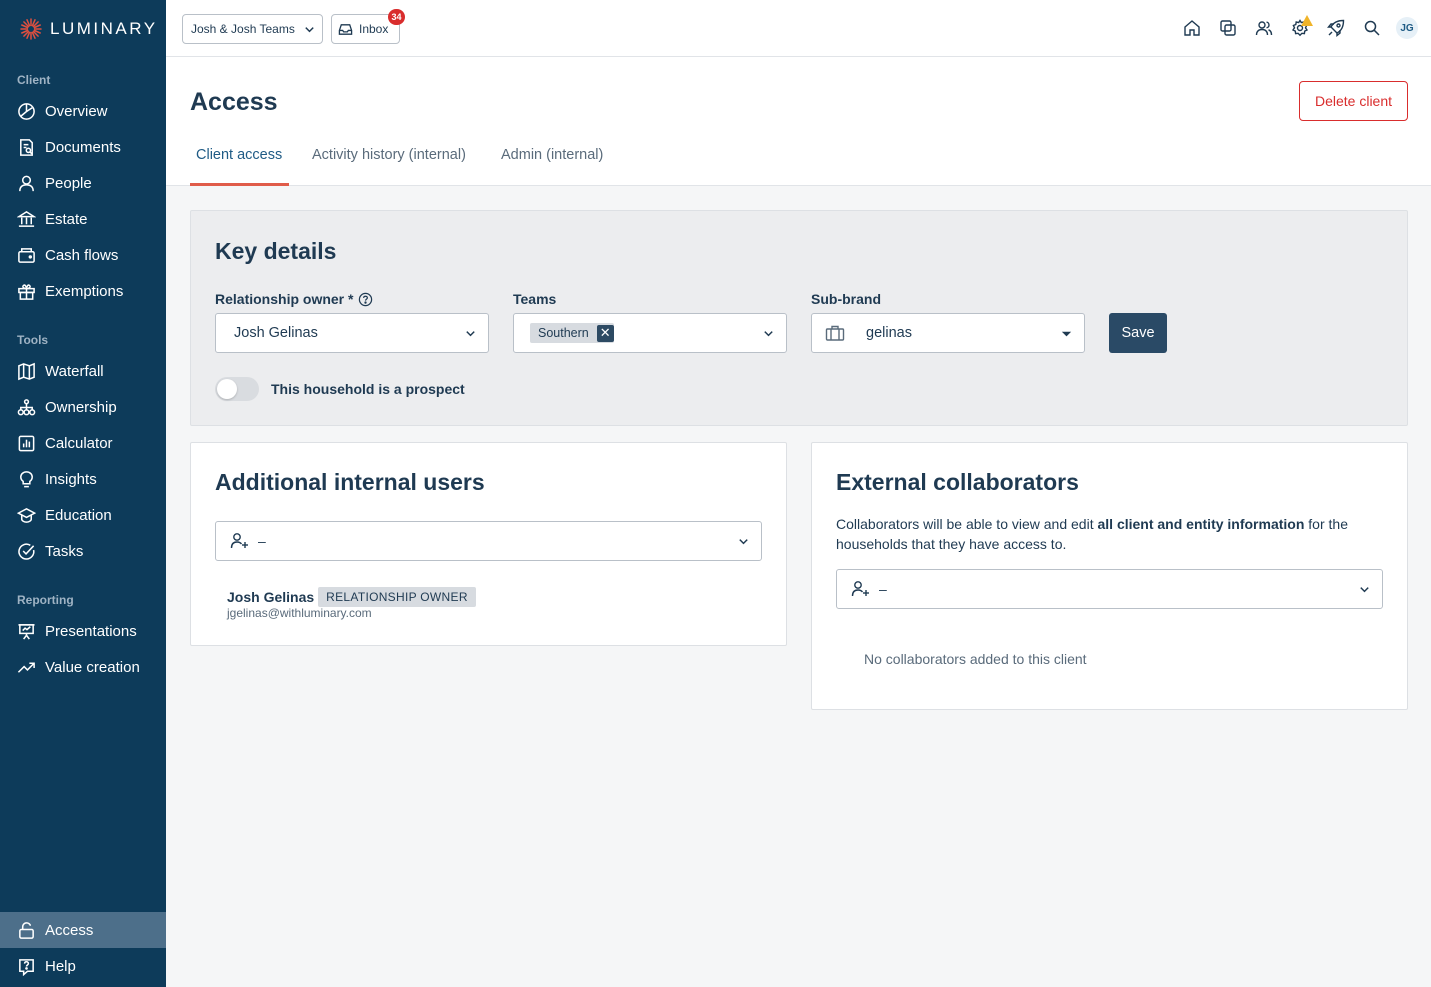 This screenshot has height=987, width=1431. What do you see at coordinates (83, 966) in the screenshot?
I see `sidebar-item-help: Help` at bounding box center [83, 966].